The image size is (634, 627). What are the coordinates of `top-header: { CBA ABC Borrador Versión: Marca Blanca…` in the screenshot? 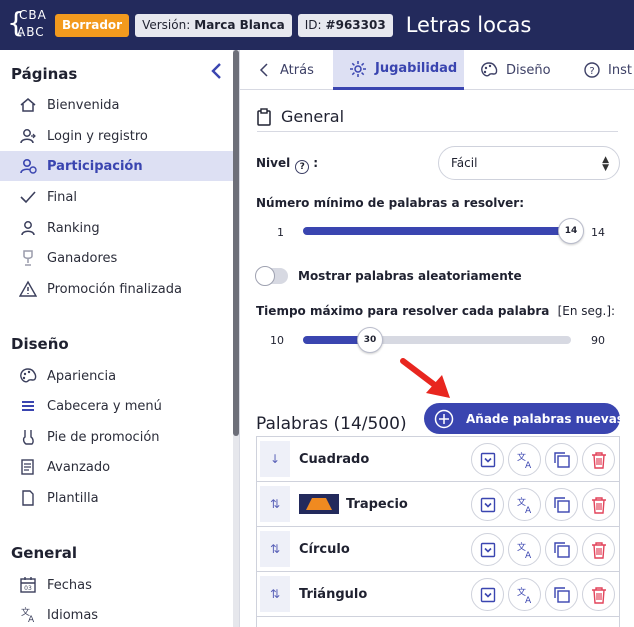 It's located at (317, 25).